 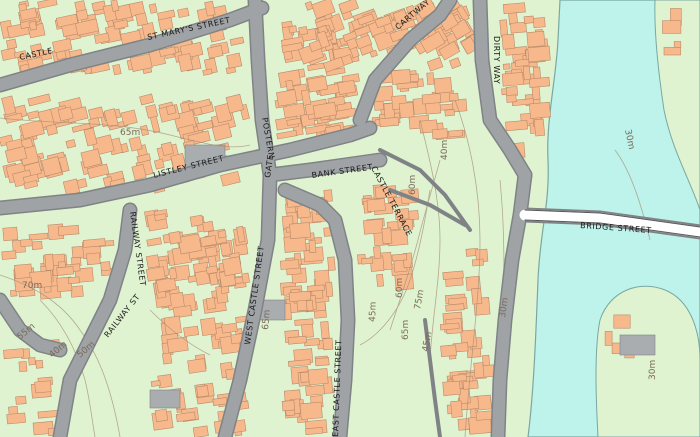 What do you see at coordinates (496, 60) in the screenshot?
I see `label-dirty-way: DIRTY WAY` at bounding box center [496, 60].